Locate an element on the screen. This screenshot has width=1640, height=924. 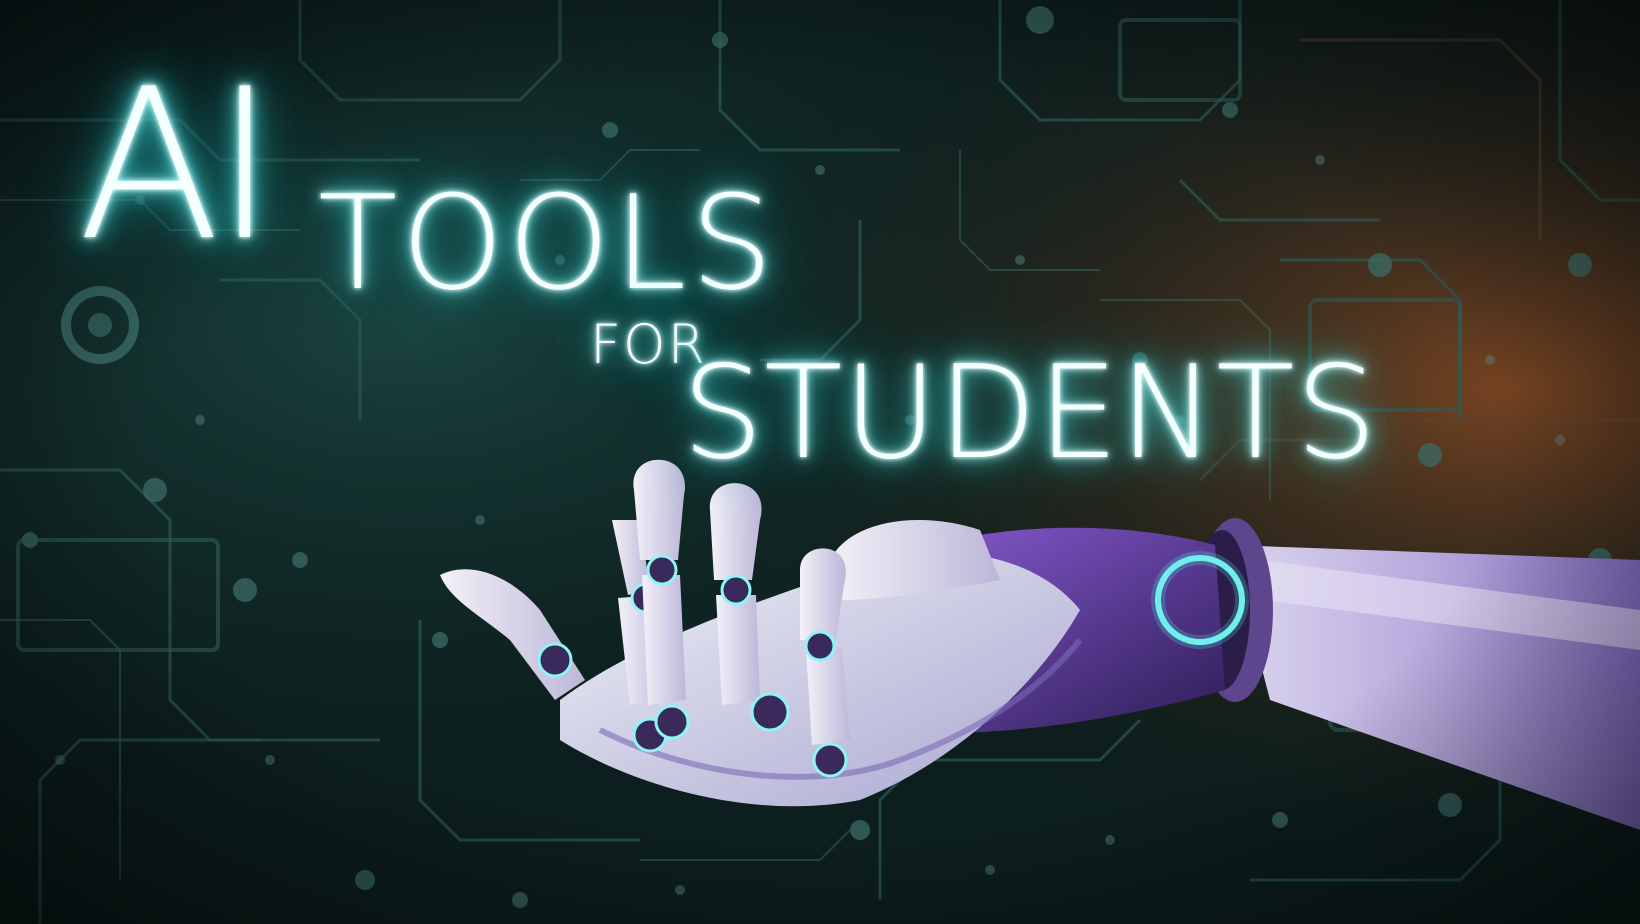
title-tools: TOOLS is located at coordinates (548, 243).